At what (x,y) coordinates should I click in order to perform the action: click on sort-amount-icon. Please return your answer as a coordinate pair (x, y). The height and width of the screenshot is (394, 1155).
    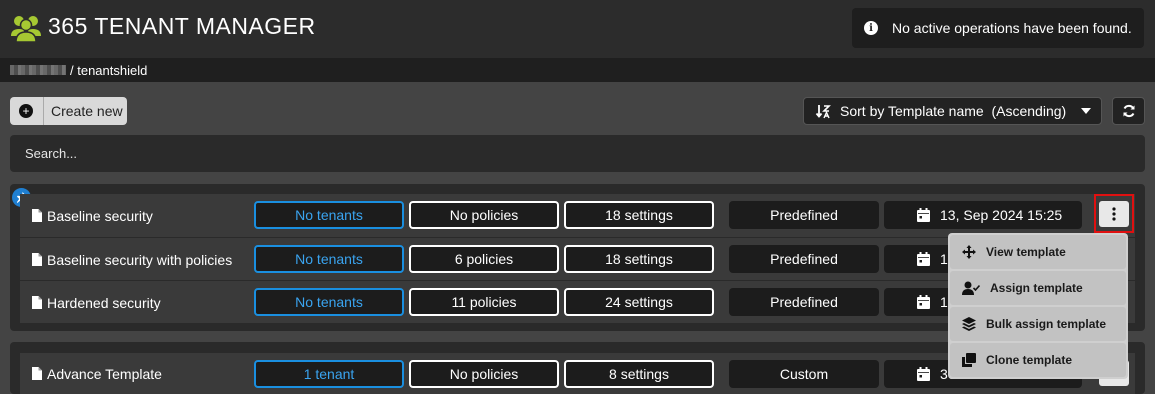
    Looking at the image, I should click on (823, 112).